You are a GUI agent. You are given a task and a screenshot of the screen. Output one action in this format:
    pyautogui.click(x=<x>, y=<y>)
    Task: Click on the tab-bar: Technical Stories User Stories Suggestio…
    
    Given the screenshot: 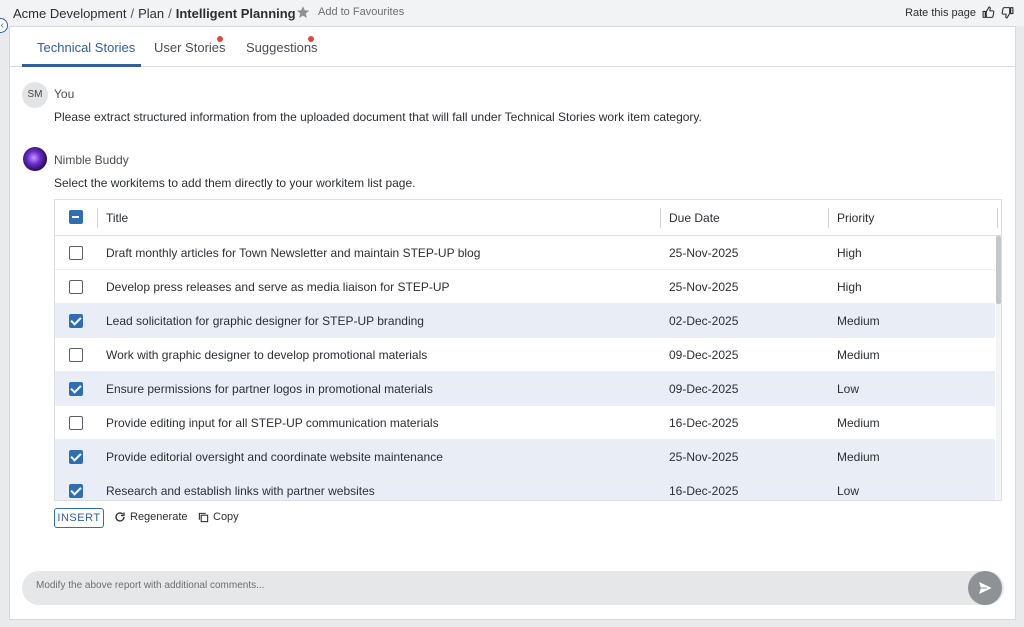 What is the action you would take?
    pyautogui.click(x=512, y=47)
    